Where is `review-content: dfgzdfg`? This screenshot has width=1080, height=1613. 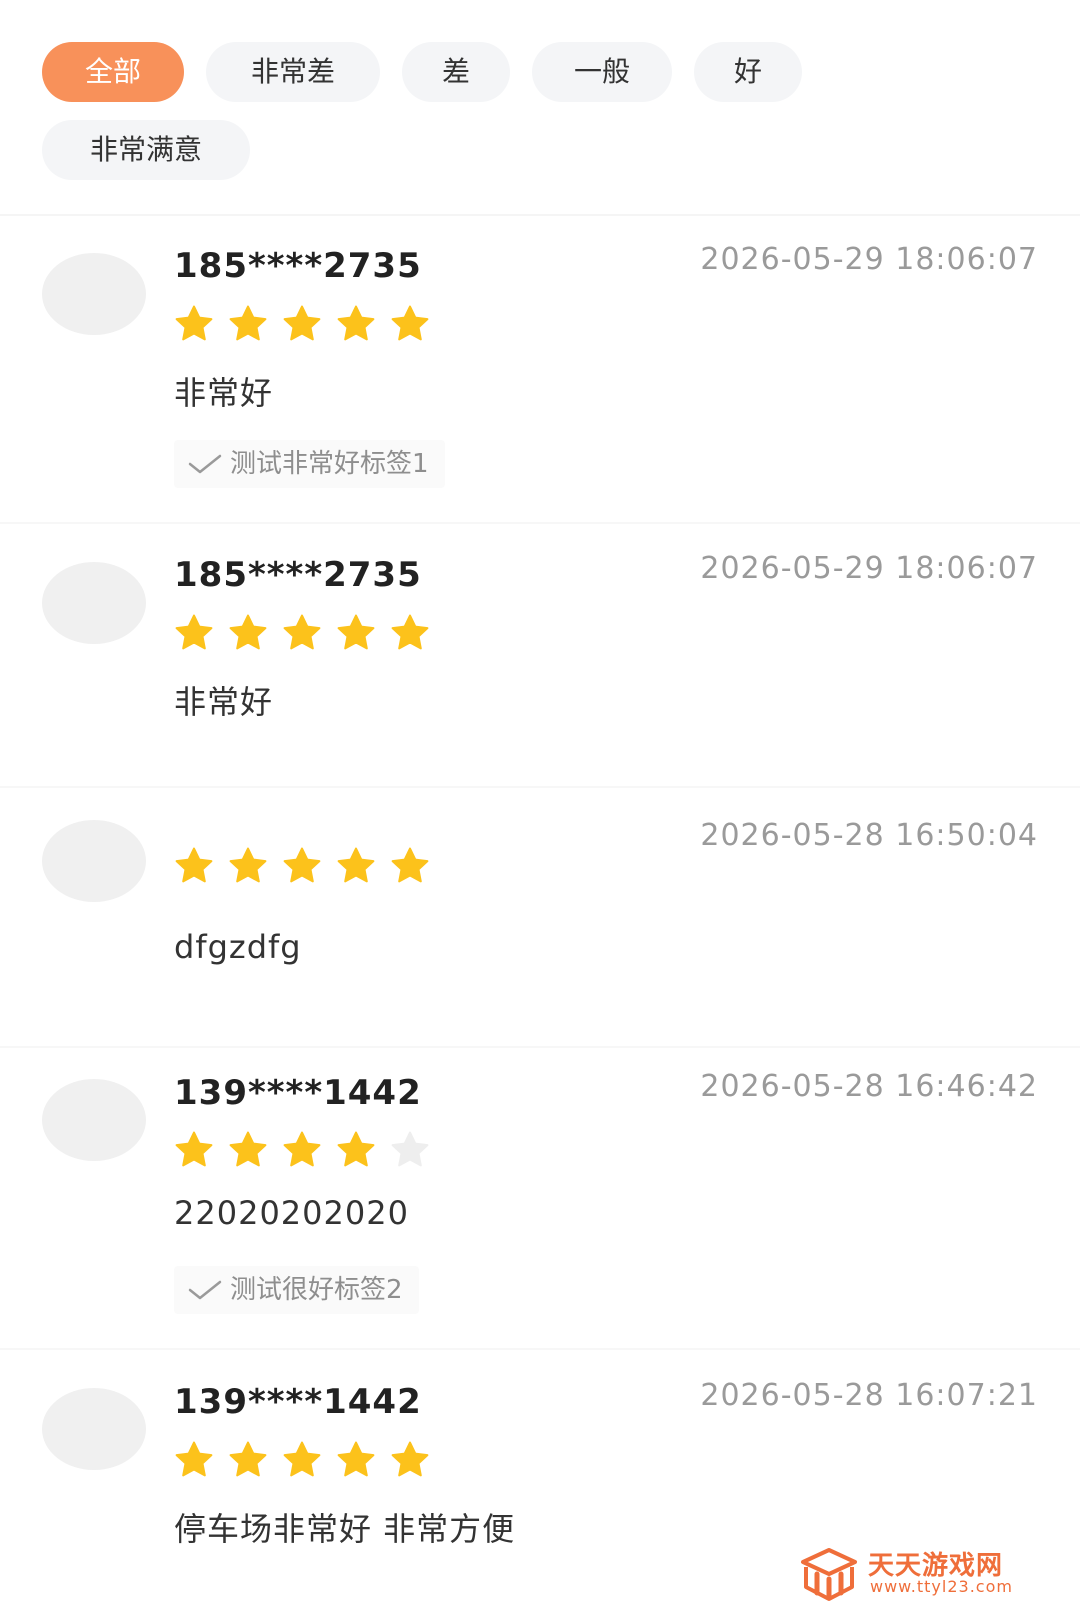
review-content: dfgzdfg is located at coordinates (238, 947).